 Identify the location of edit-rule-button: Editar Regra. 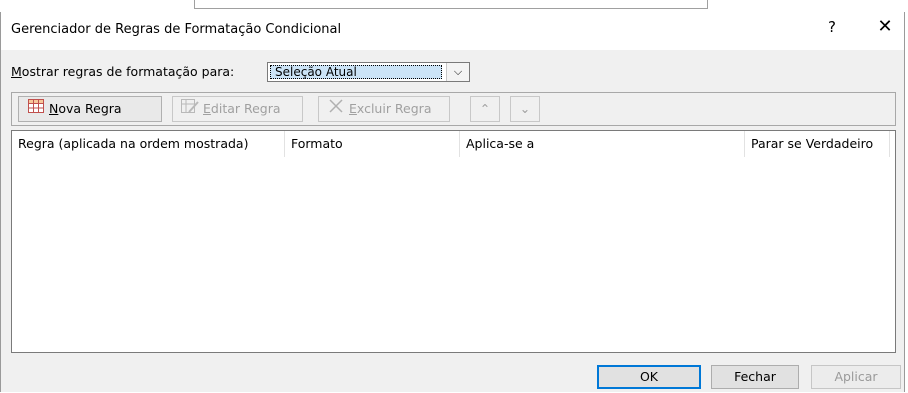
(237, 109).